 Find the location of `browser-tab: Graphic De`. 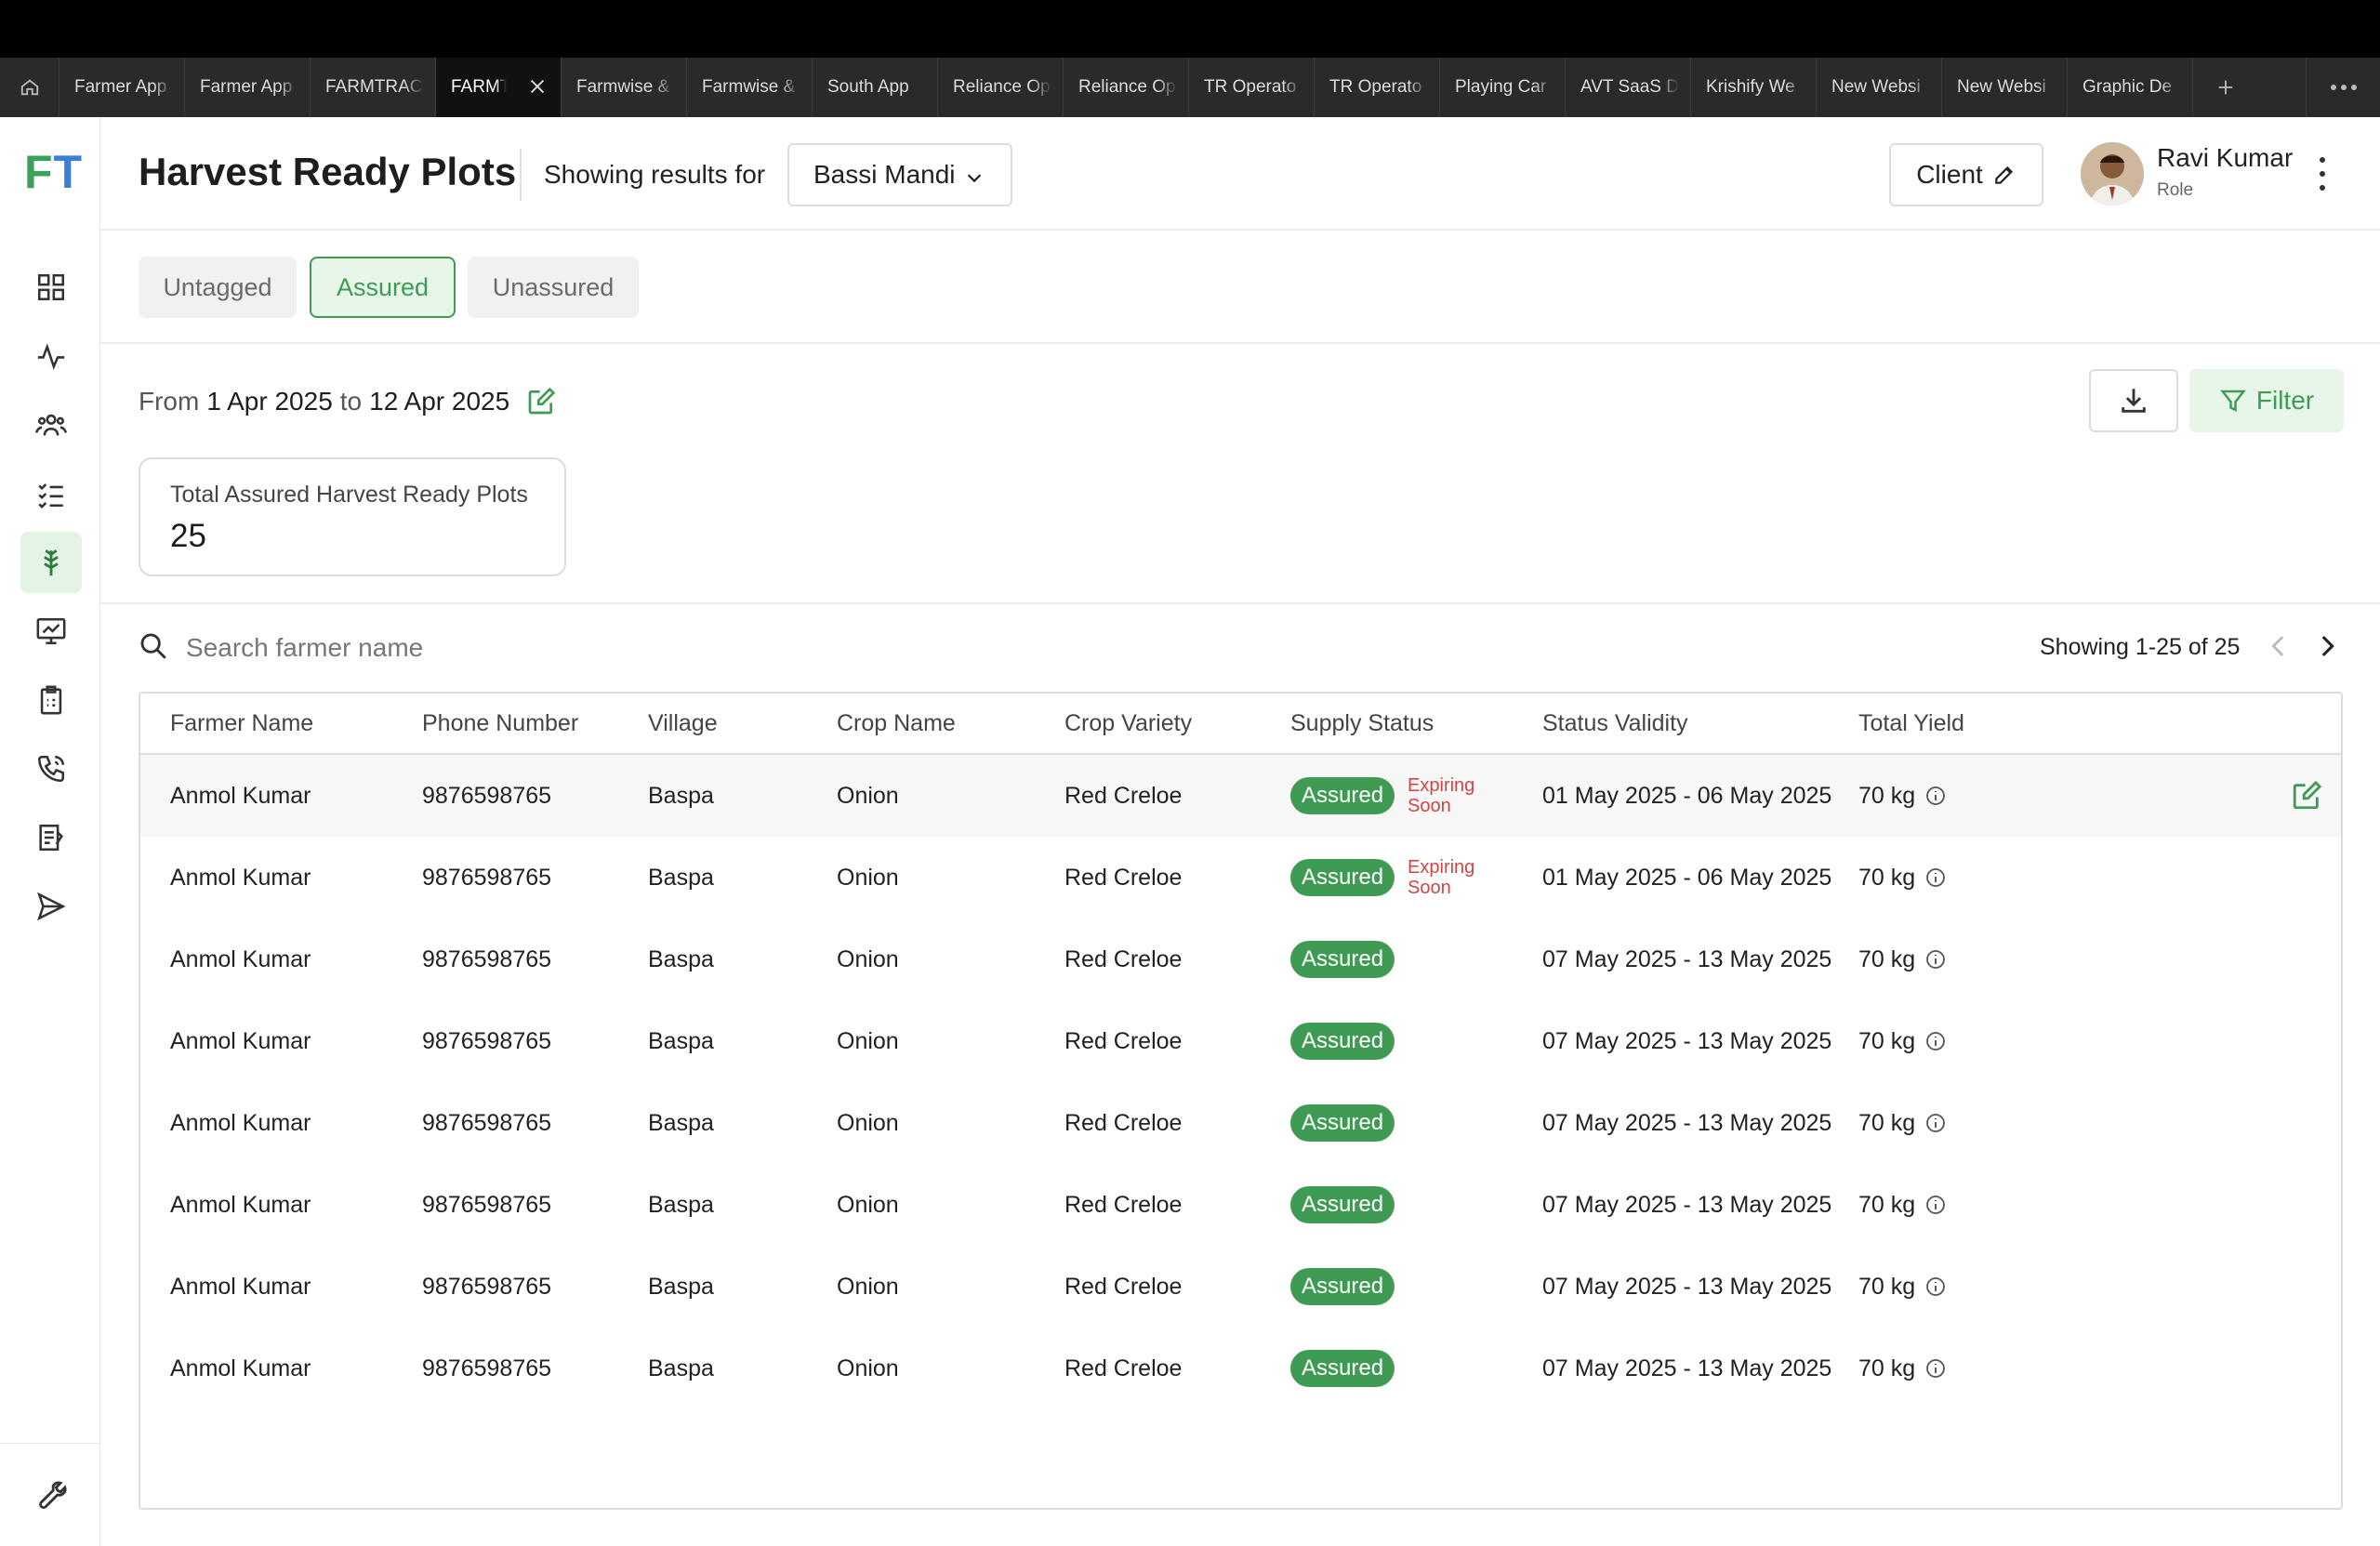

browser-tab: Graphic De is located at coordinates (2130, 87).